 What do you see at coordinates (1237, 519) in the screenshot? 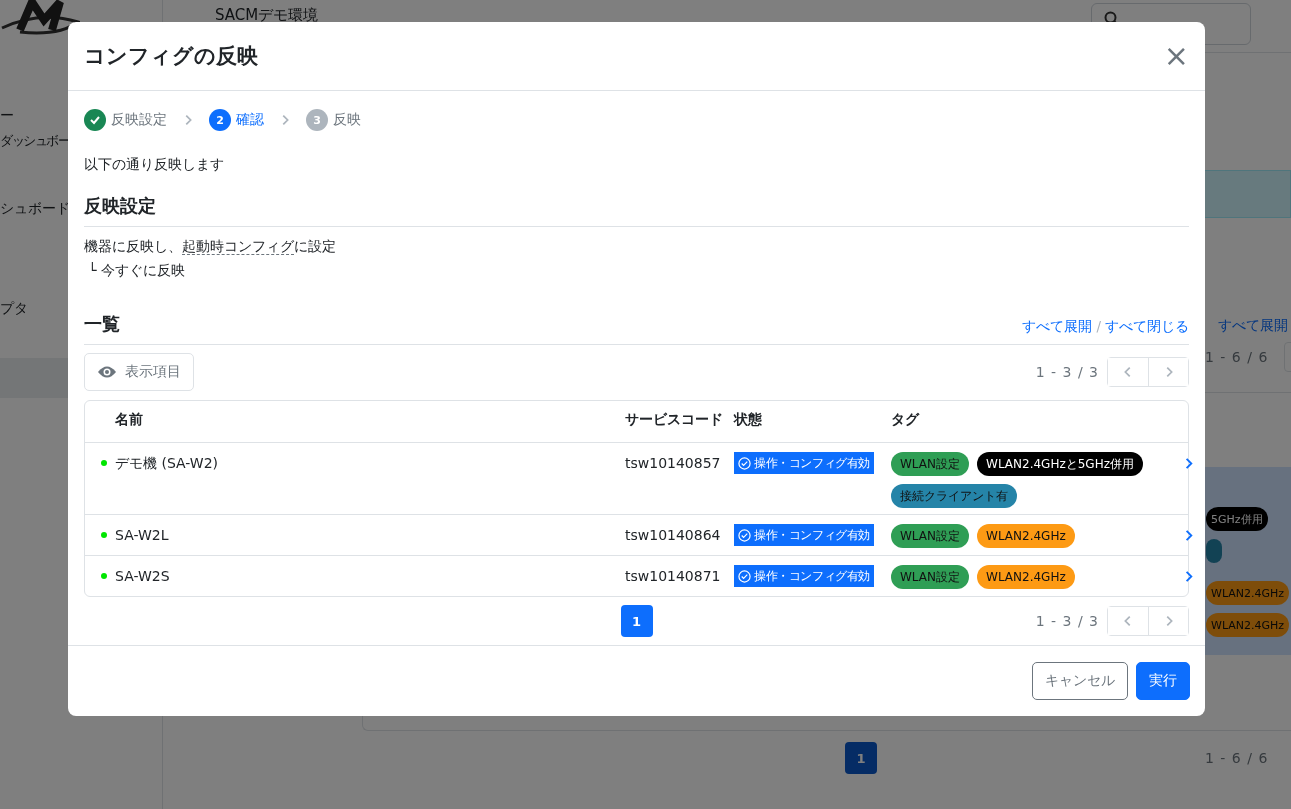
I see `tag: 5GHz併用` at bounding box center [1237, 519].